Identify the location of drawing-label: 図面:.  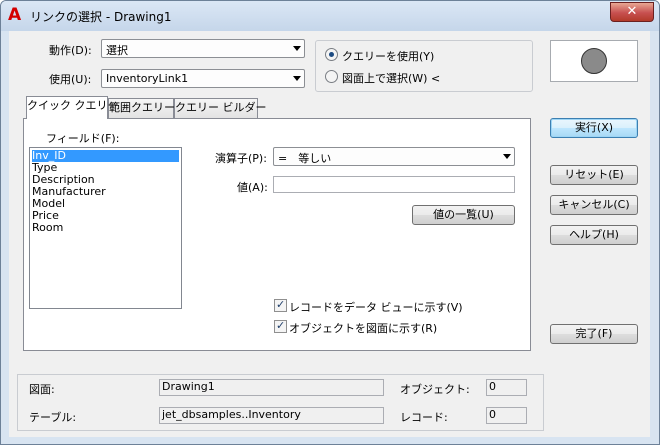
(42, 389).